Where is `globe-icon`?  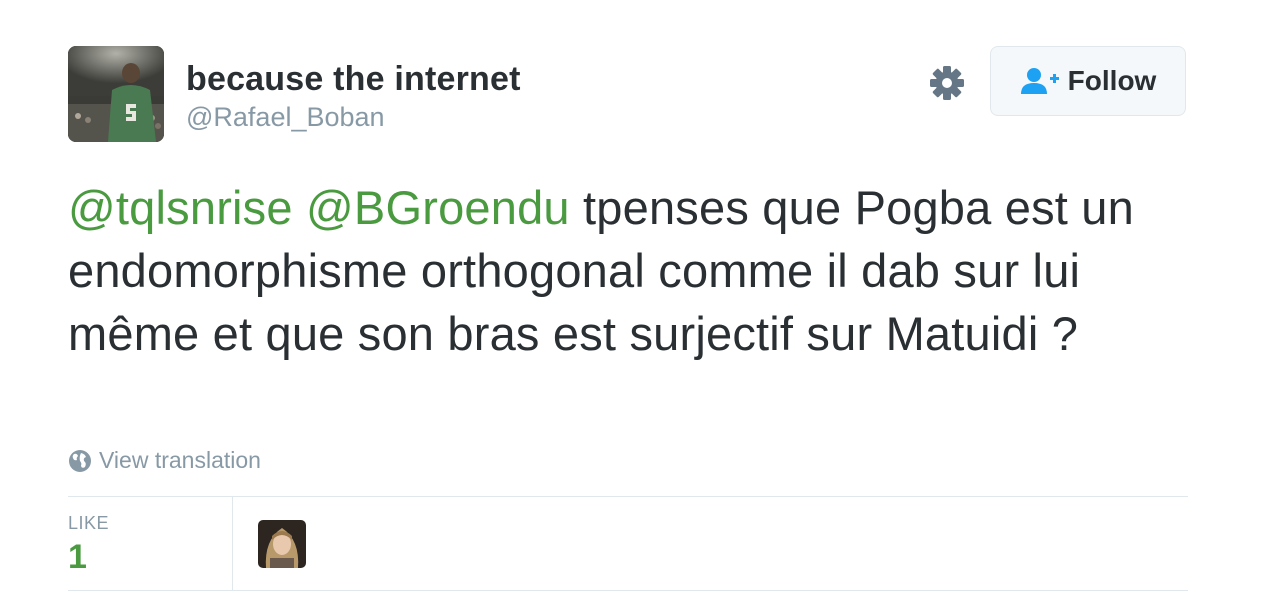 globe-icon is located at coordinates (80, 460).